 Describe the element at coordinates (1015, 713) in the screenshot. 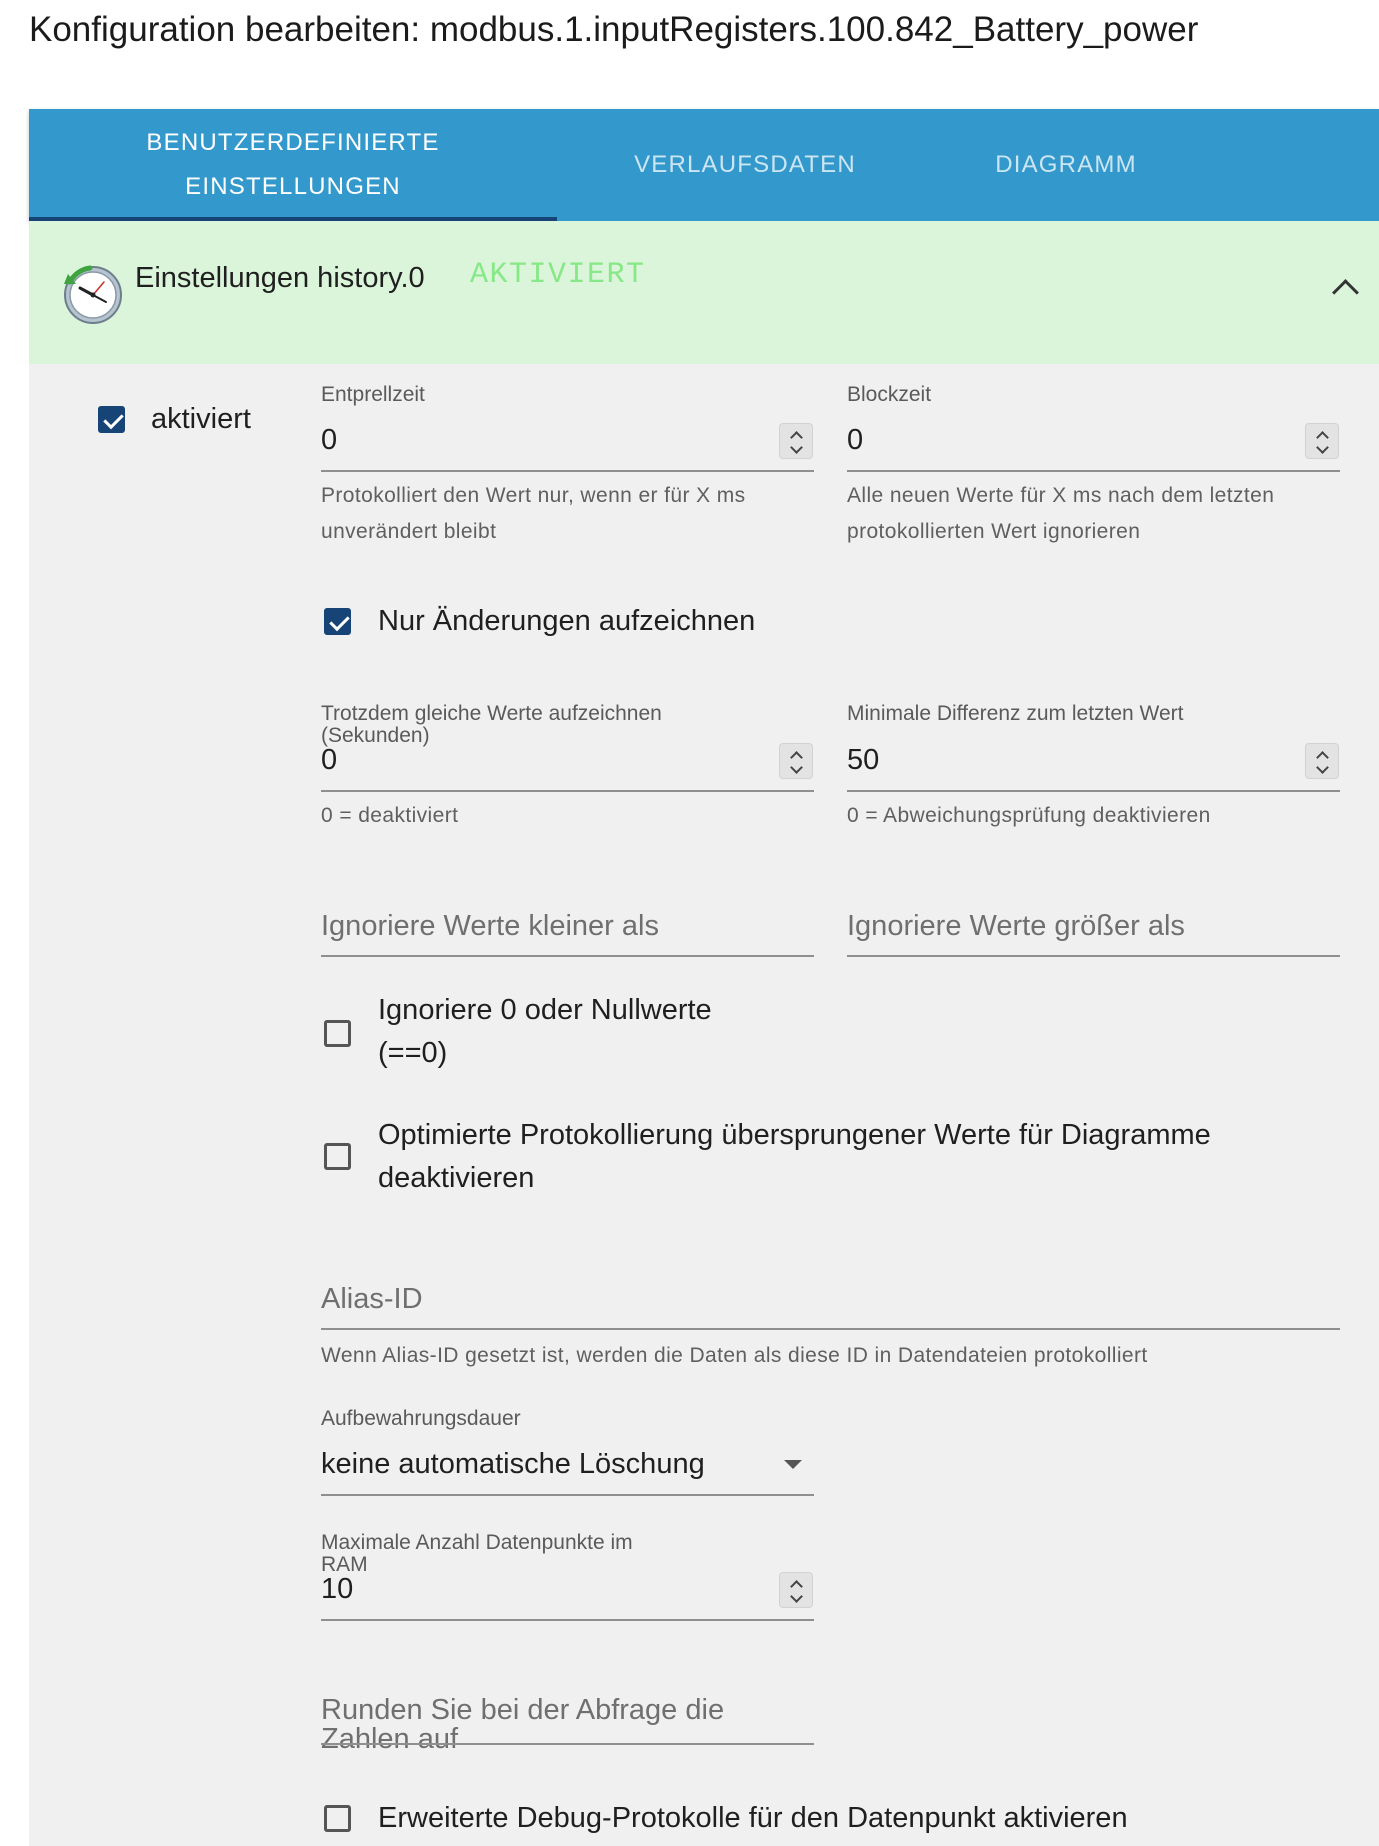

I see `min-difference-label: Minimale Differenz zum letzten Wert` at that location.